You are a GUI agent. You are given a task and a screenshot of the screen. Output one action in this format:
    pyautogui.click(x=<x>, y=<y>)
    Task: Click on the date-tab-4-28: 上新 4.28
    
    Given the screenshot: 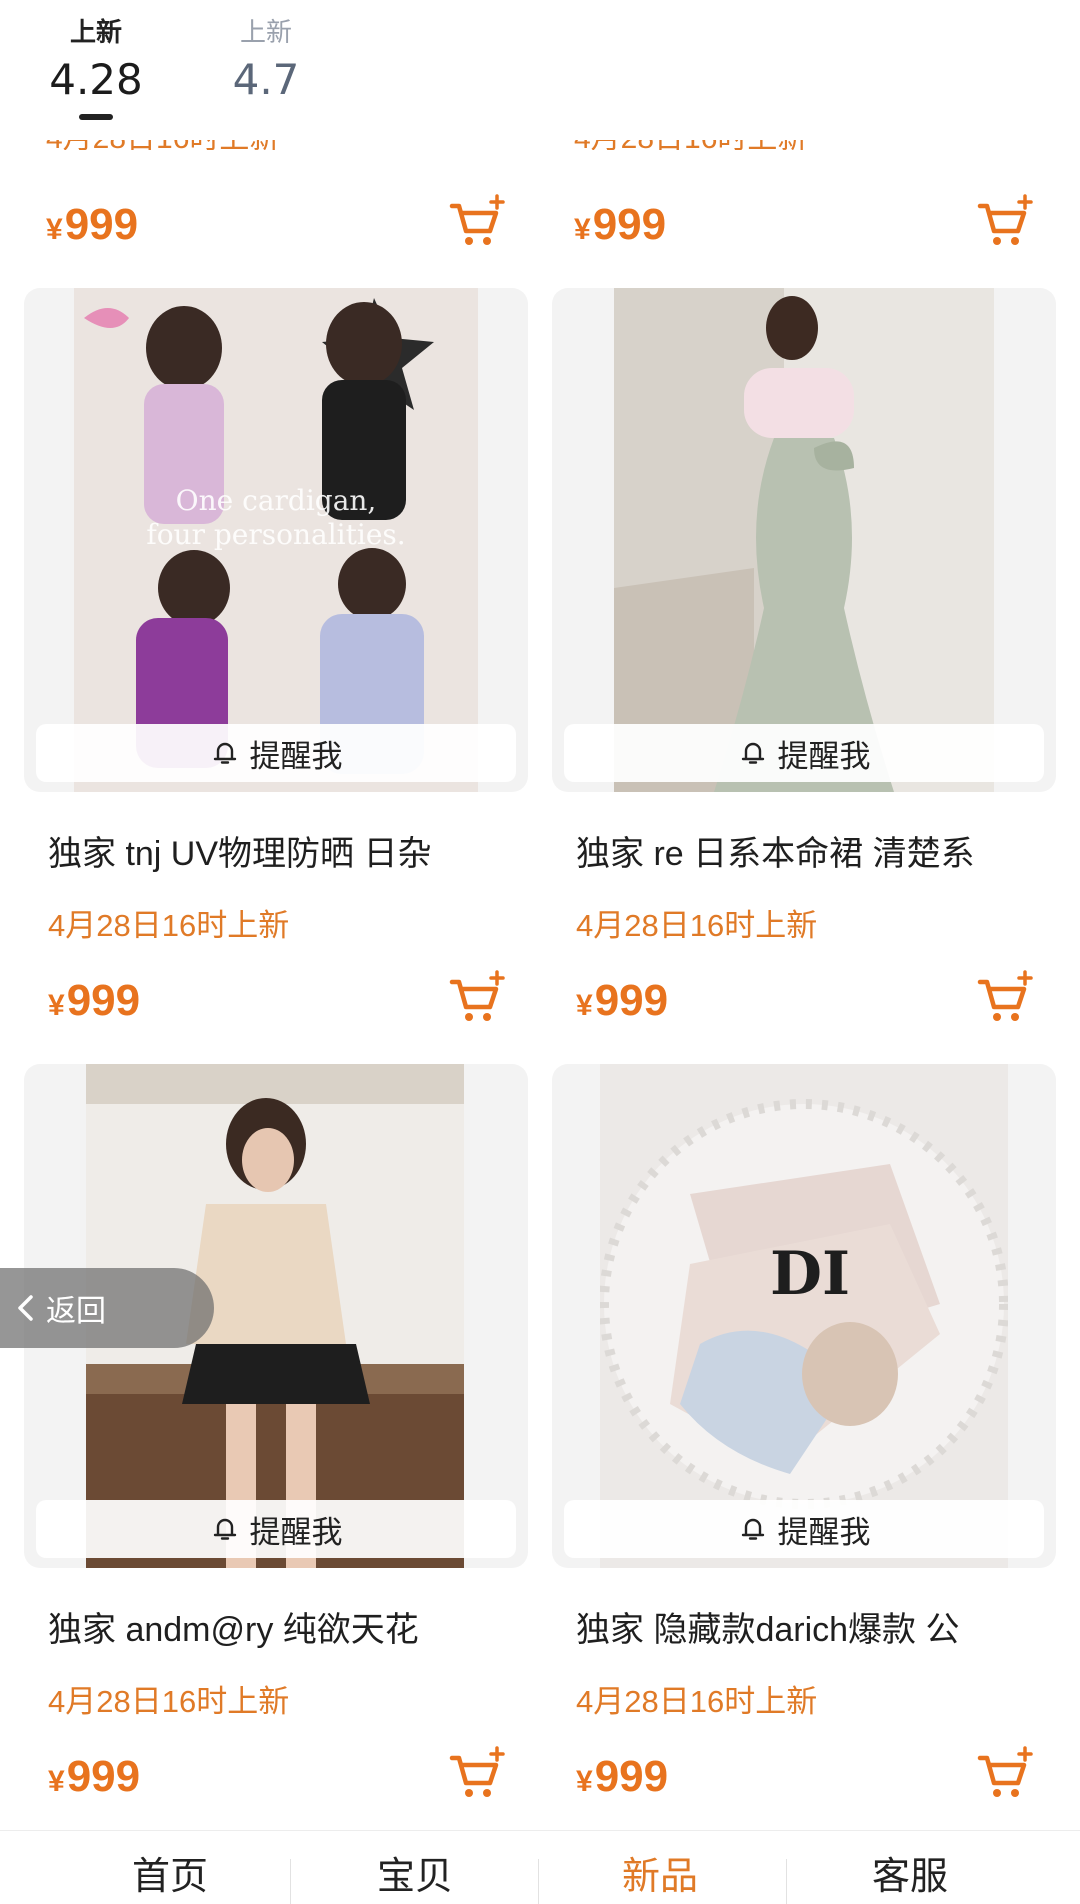 What is the action you would take?
    pyautogui.click(x=96, y=66)
    